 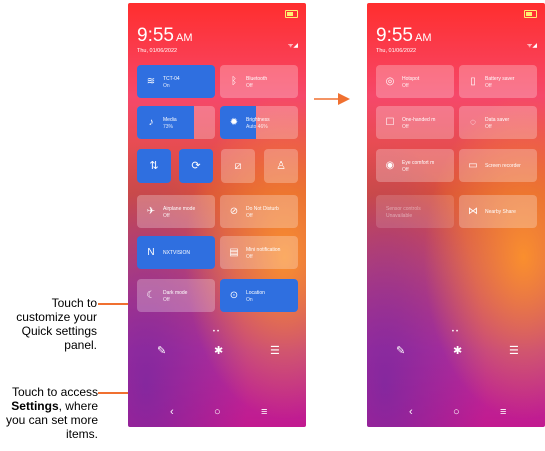 I want to click on dnd-icon: ⊘, so click(x=234, y=211).